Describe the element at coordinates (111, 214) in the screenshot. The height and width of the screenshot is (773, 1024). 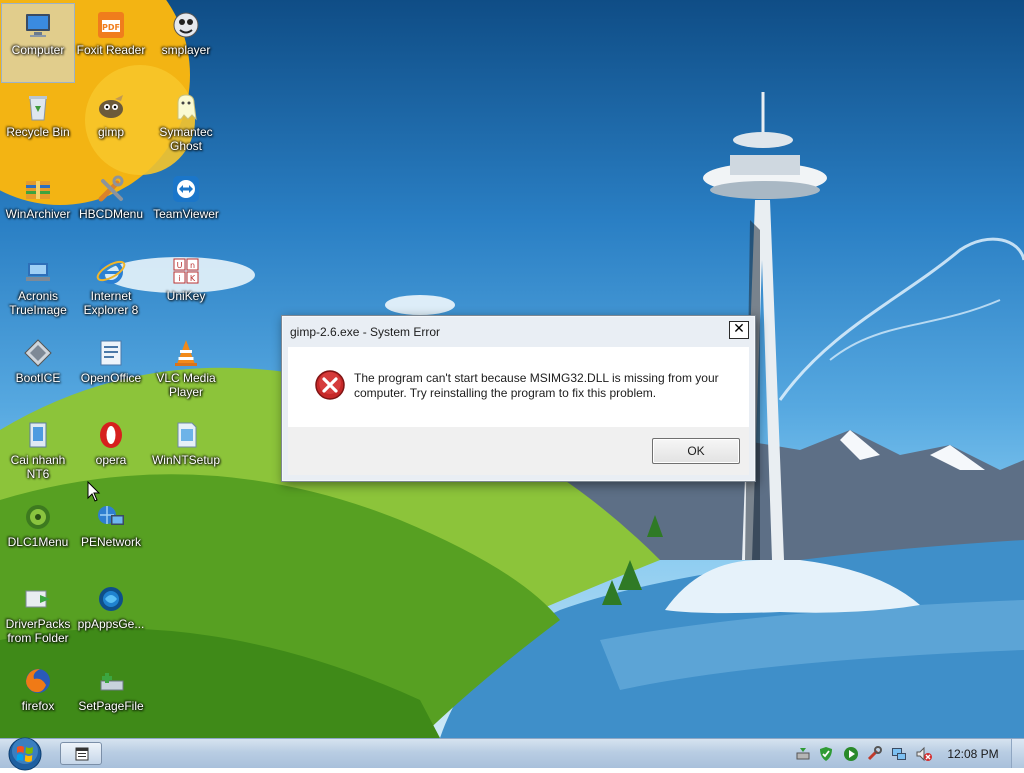
I see `desktop-icon-label: HBCDMenu` at that location.